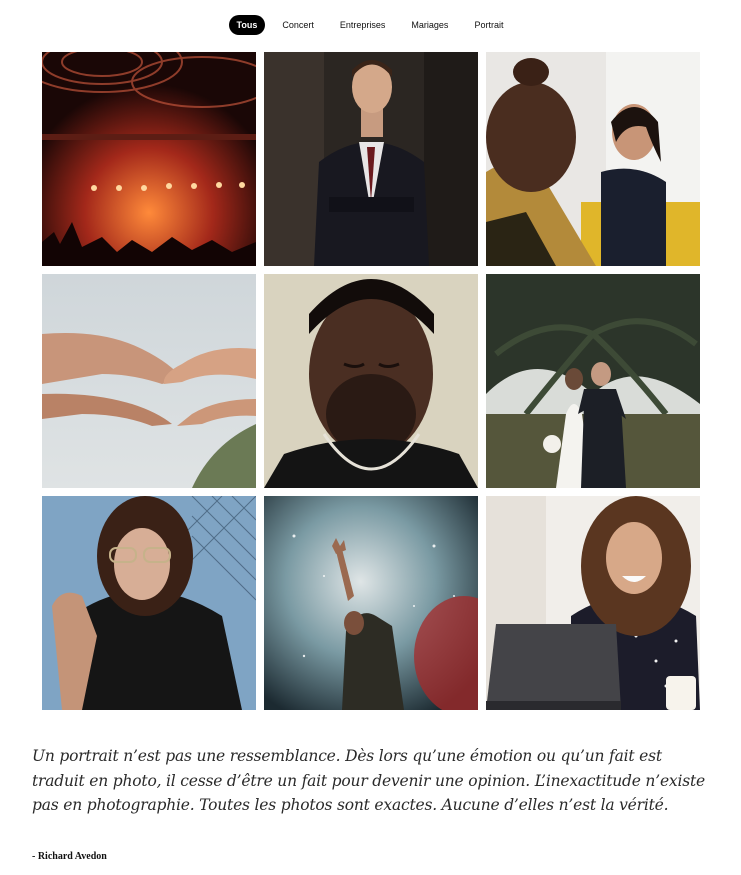 The width and height of the screenshot is (741, 875). I want to click on filter-entreprises: Entreprises, so click(363, 25).